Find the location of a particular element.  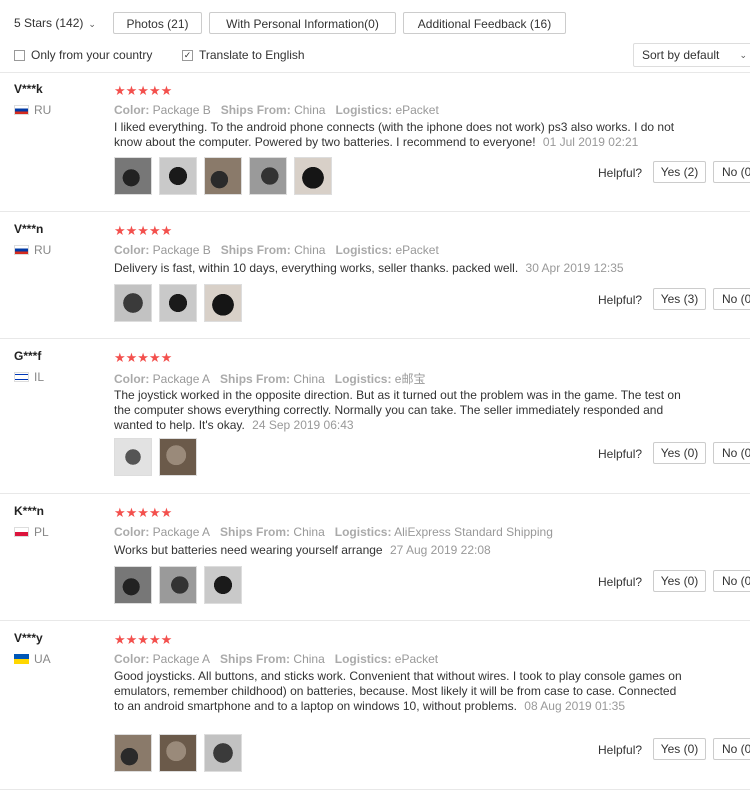

translate-checkbox: ✓ Translate to English is located at coordinates (243, 55).